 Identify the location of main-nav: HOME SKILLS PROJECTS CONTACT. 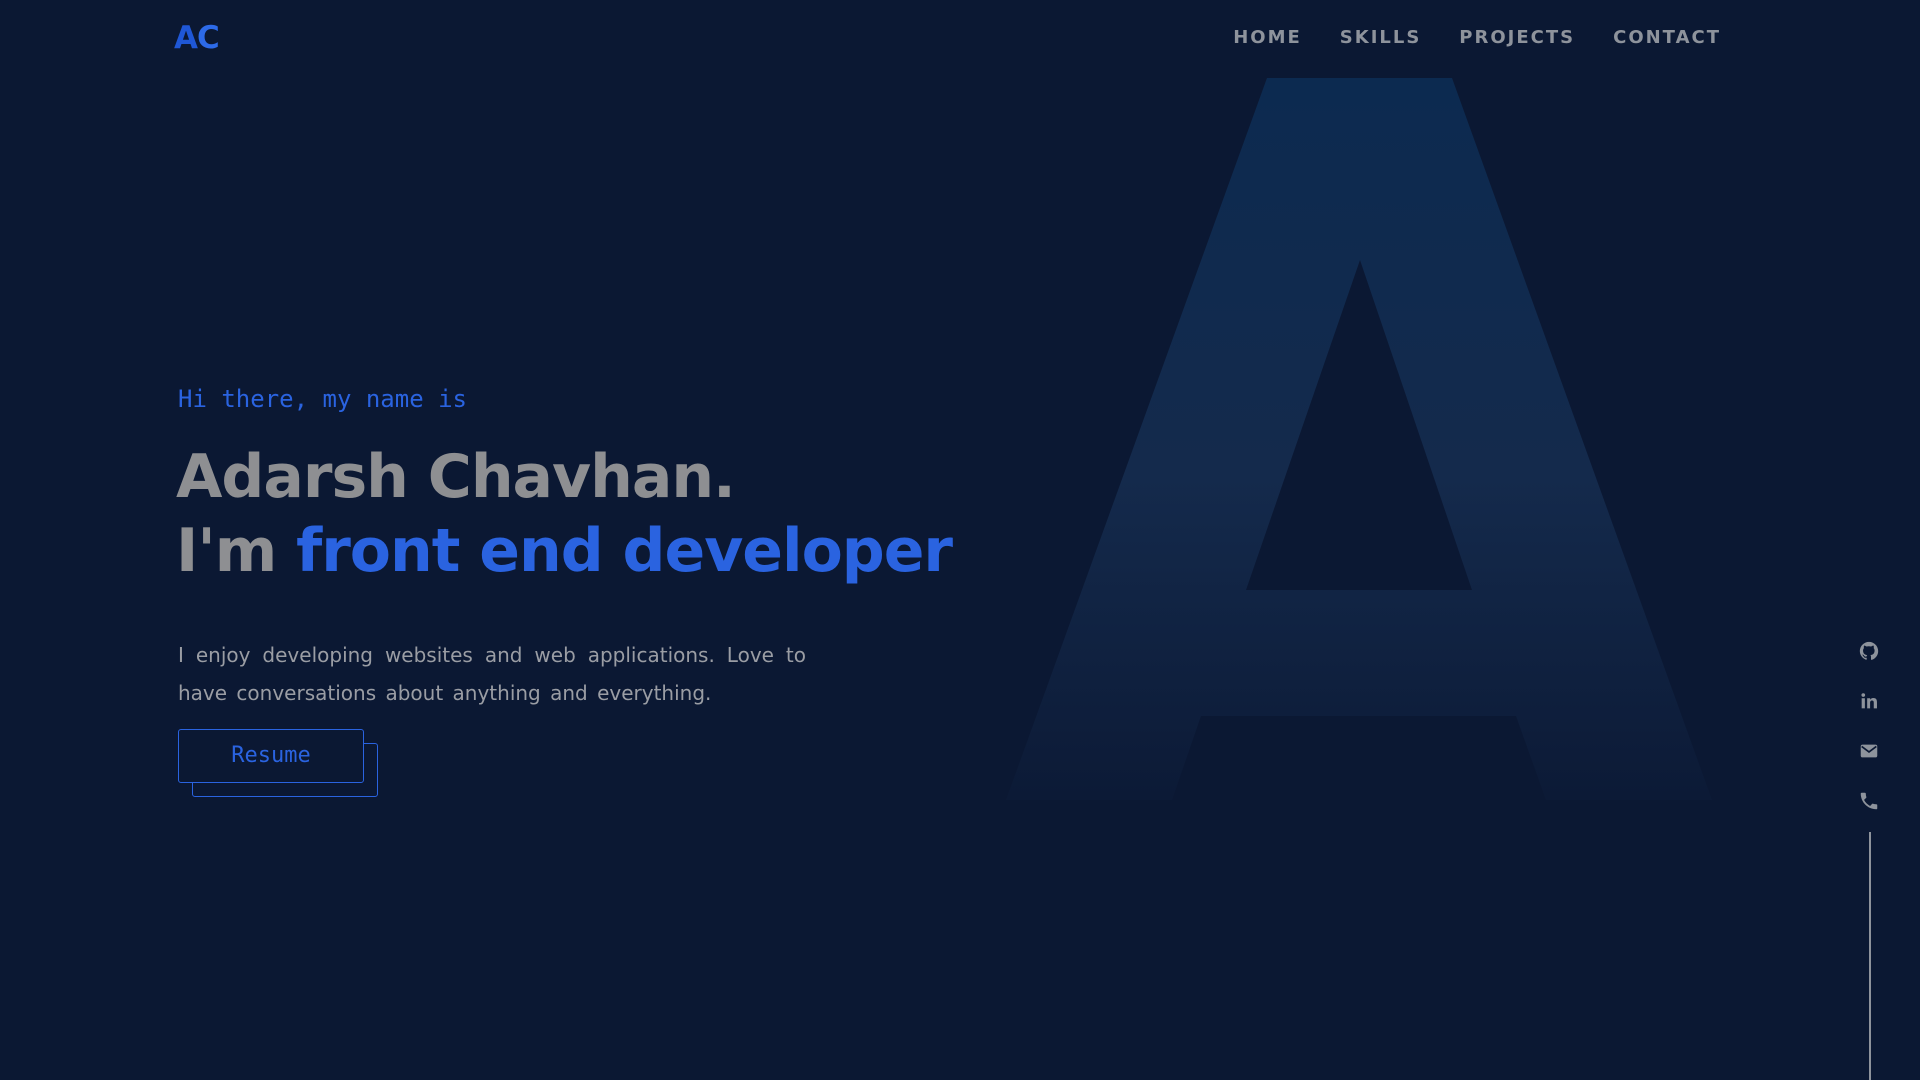
(1477, 38).